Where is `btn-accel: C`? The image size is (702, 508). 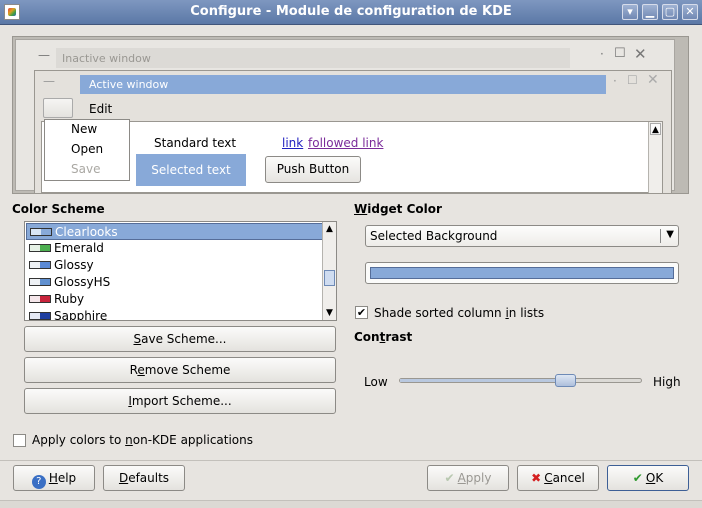 btn-accel: C is located at coordinates (548, 478).